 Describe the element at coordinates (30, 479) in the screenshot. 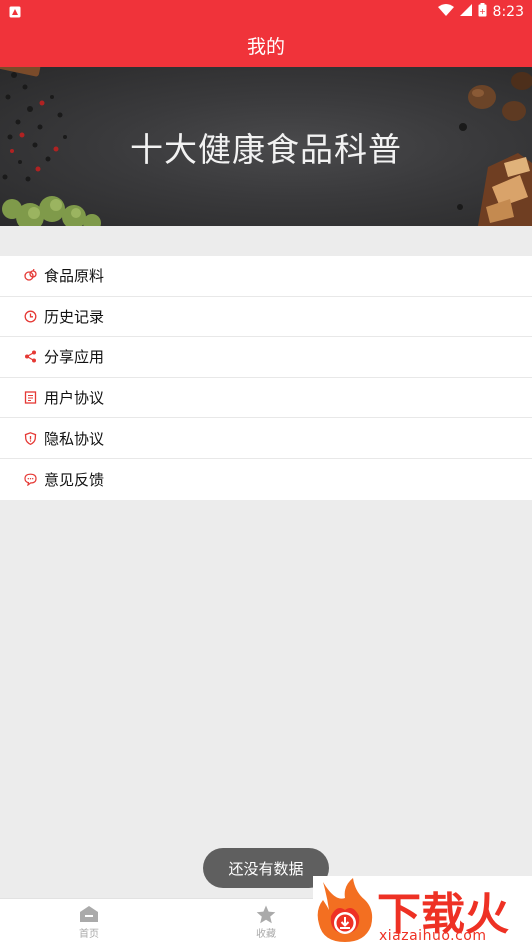

I see `chat-bubble-icon` at that location.